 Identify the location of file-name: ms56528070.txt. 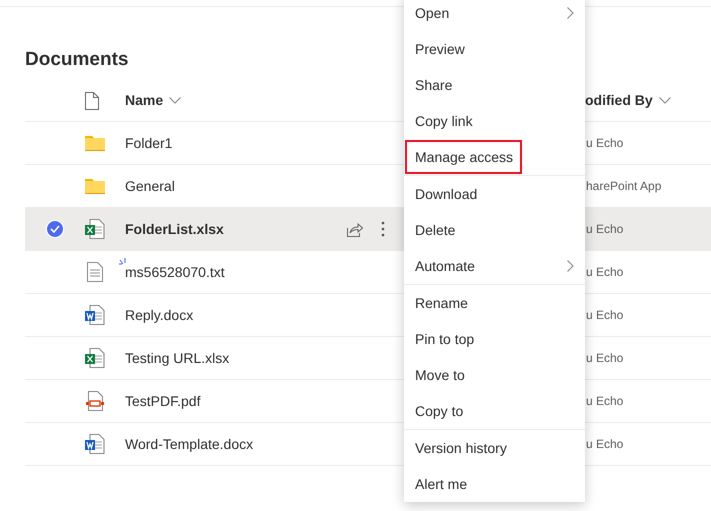
(175, 272).